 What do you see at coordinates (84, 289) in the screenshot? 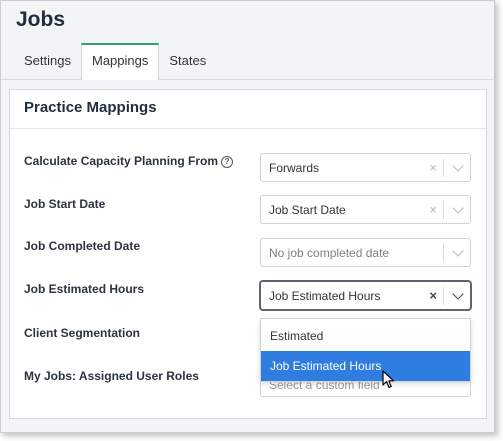
I see `job-estimated-hours-label: Job Estimated Hours` at bounding box center [84, 289].